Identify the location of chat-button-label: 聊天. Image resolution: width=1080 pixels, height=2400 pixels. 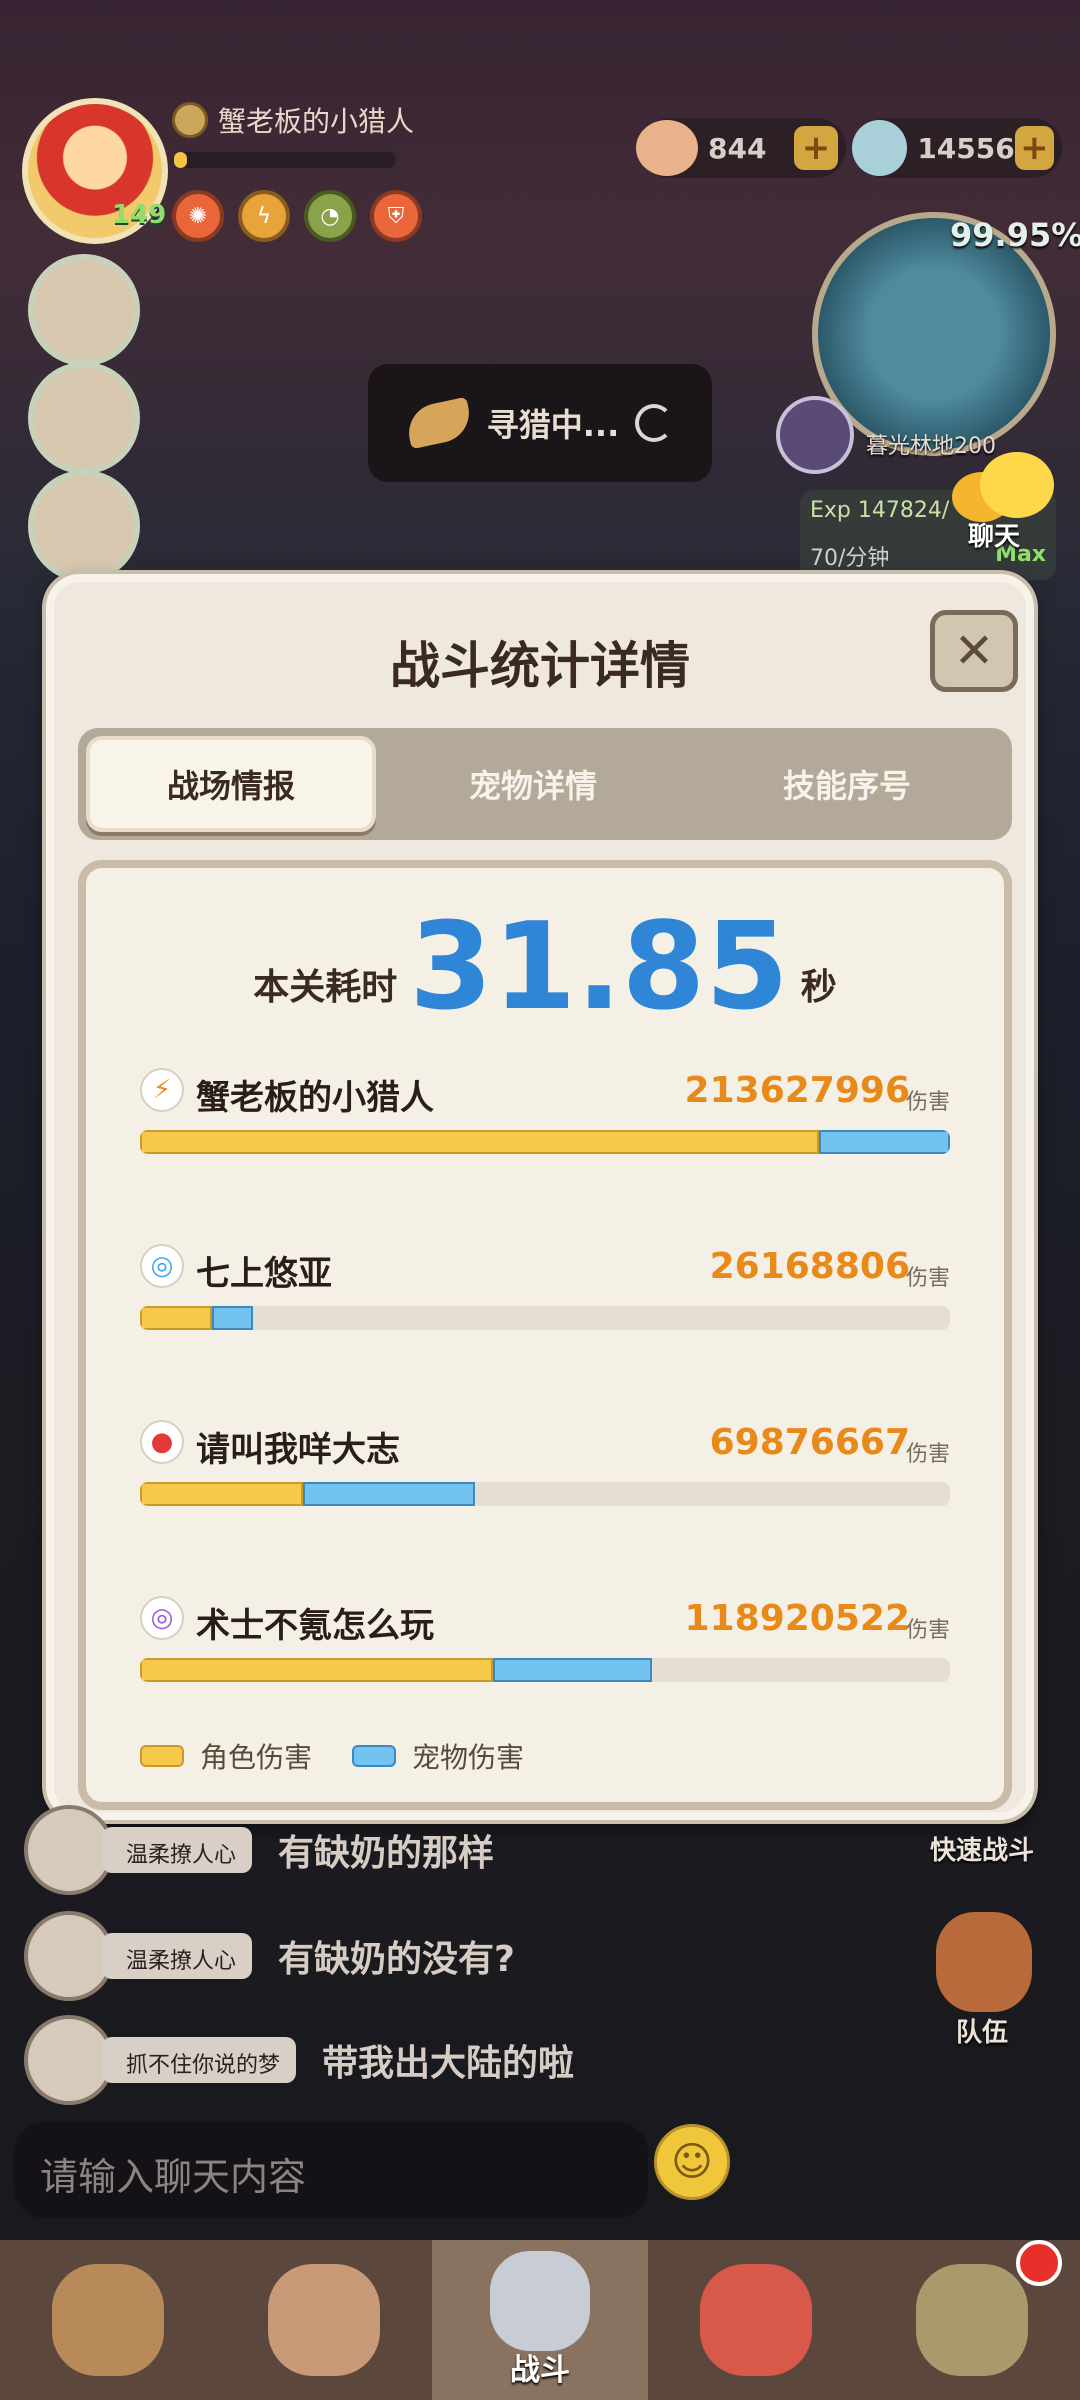
(994, 537).